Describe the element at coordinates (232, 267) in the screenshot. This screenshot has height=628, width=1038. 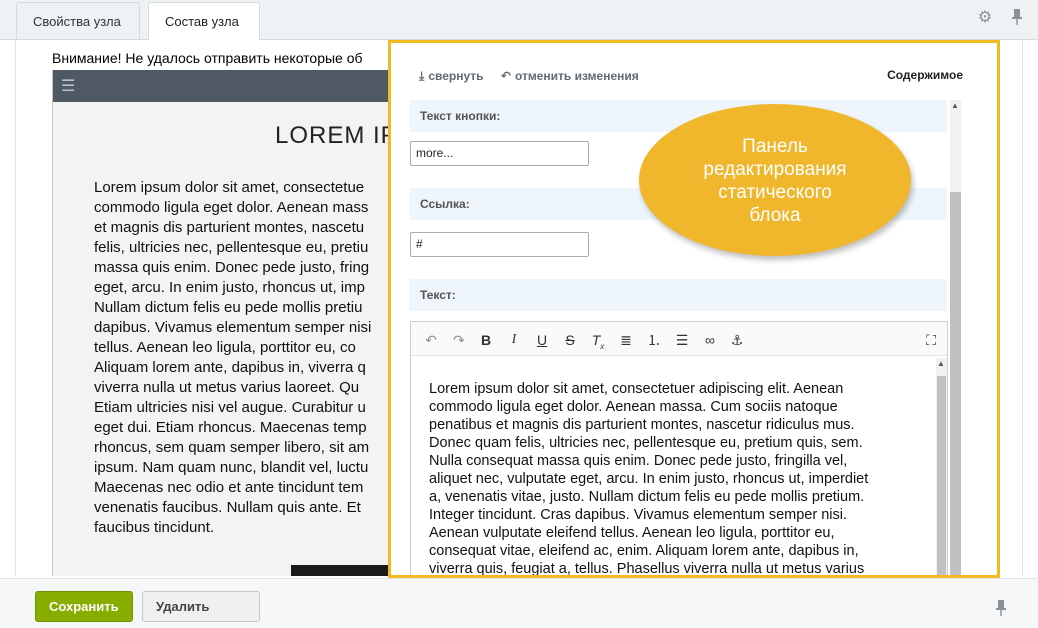
I see `preview-line: massa quis enim. Donec pede justo, fring` at that location.